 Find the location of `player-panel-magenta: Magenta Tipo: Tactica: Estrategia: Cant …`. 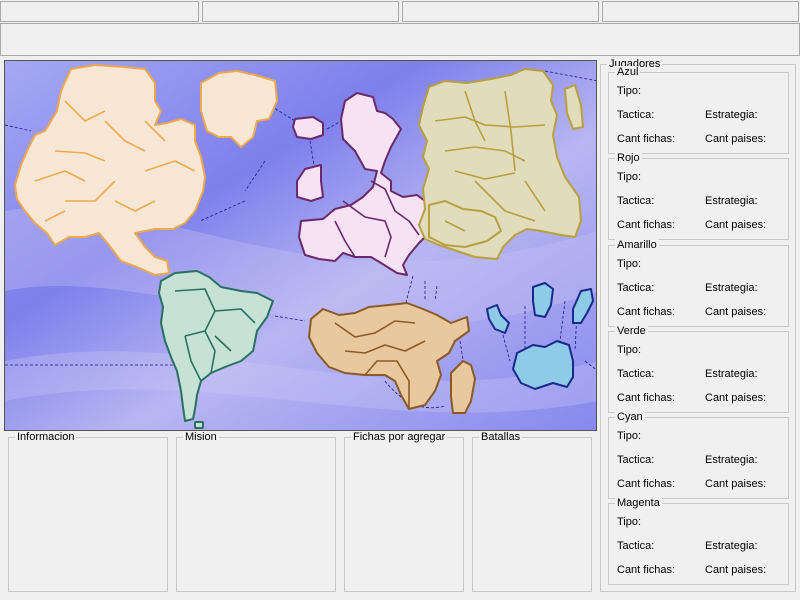

player-panel-magenta: Magenta Tipo: Tactica: Estrategia: Cant … is located at coordinates (698, 541).